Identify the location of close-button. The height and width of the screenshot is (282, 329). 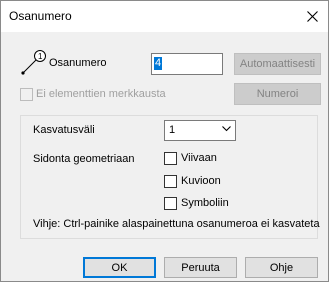
(312, 16).